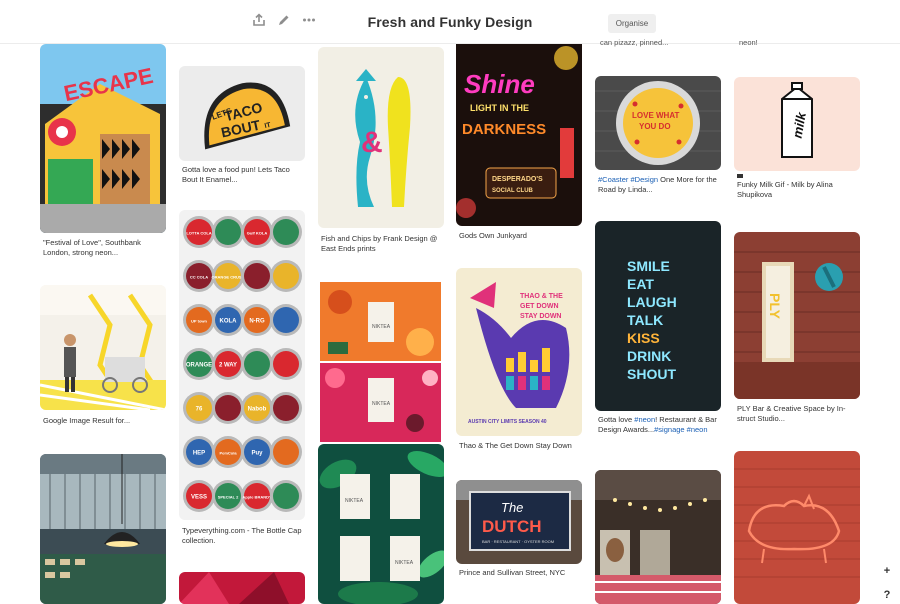 This screenshot has width=900, height=604. I want to click on bottle-cap: KOLA, so click(228, 320).